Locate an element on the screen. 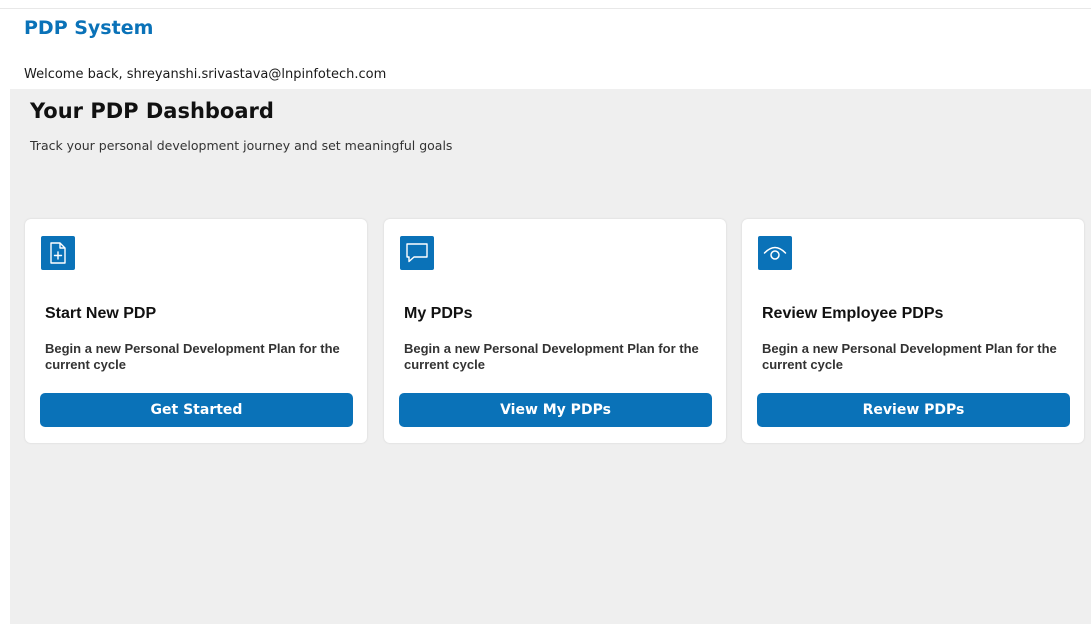  card-title: Start New PDP is located at coordinates (101, 313).